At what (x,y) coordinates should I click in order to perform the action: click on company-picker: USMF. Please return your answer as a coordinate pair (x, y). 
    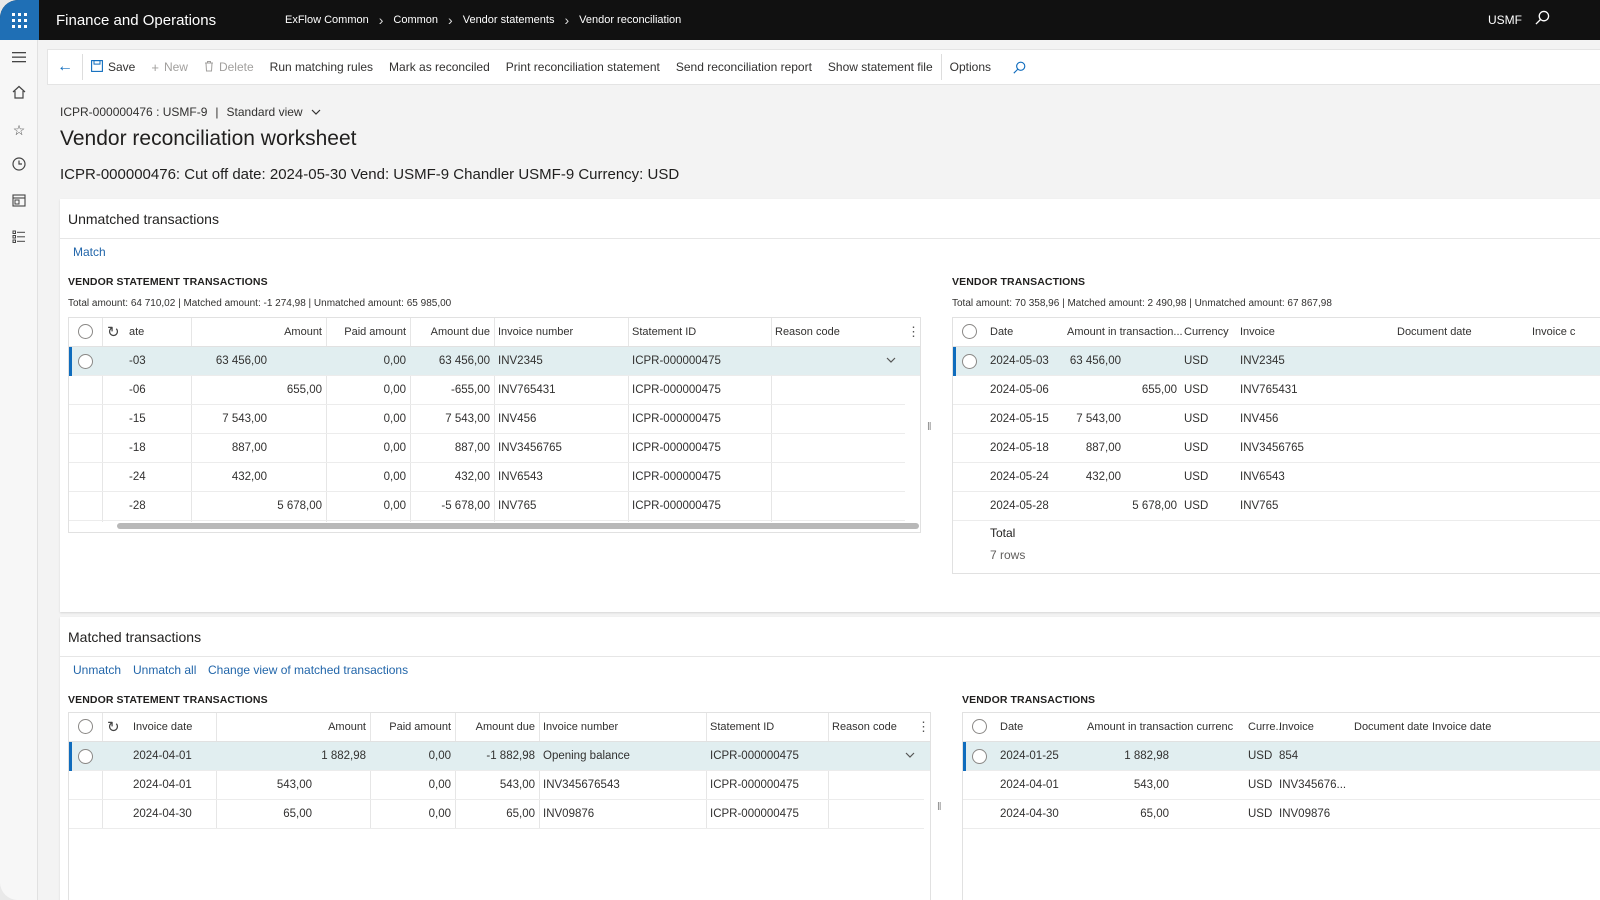
    Looking at the image, I should click on (1505, 20).